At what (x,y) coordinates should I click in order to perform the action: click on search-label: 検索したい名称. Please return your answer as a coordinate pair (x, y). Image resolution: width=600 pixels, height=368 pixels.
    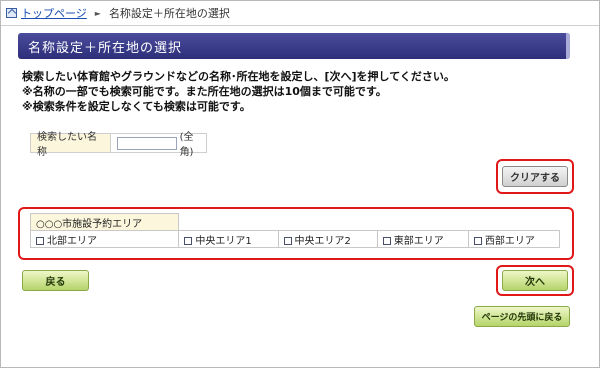
    Looking at the image, I should click on (71, 145).